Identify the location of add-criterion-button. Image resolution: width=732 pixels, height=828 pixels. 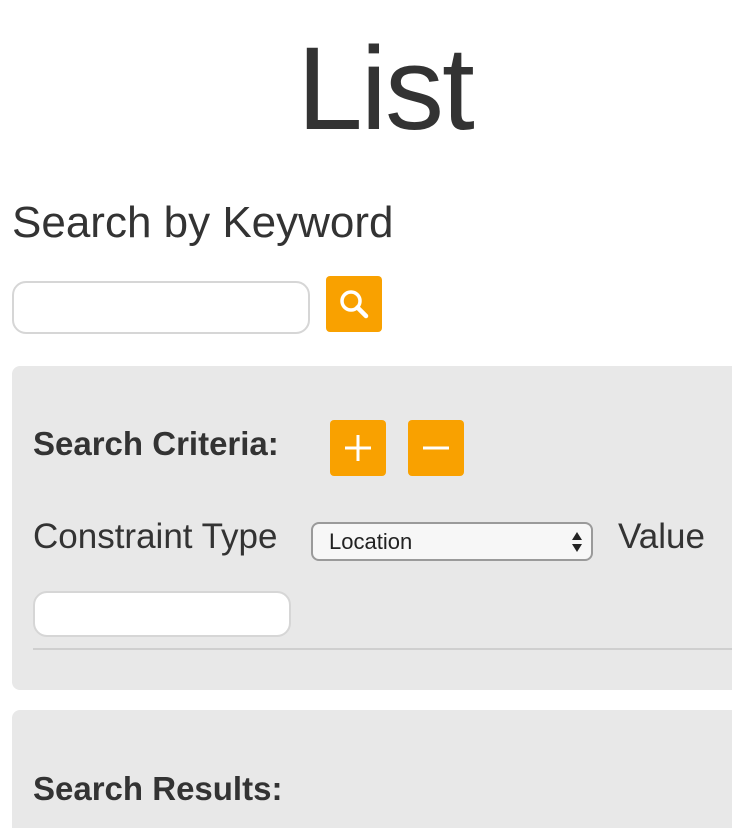
(358, 448).